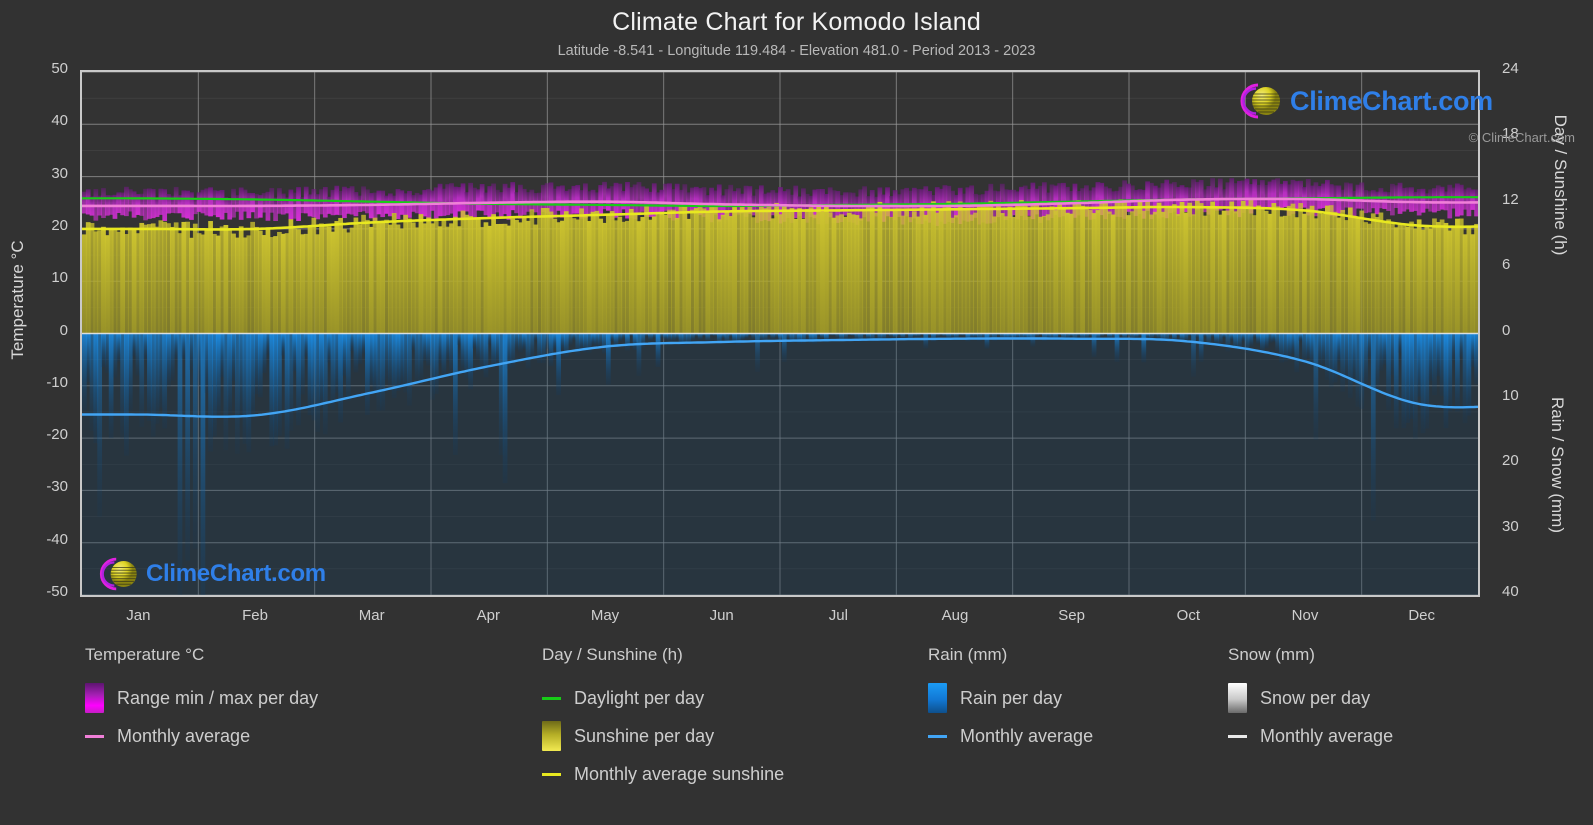  What do you see at coordinates (255, 615) in the screenshot?
I see `x-tick-month: Feb` at bounding box center [255, 615].